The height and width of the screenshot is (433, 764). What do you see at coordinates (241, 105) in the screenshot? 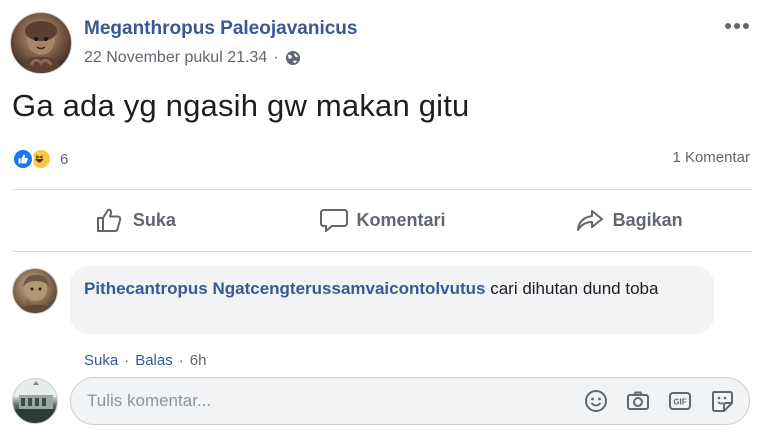
I see `post-text: Ga ada yg ngasih gw makan gitu` at bounding box center [241, 105].